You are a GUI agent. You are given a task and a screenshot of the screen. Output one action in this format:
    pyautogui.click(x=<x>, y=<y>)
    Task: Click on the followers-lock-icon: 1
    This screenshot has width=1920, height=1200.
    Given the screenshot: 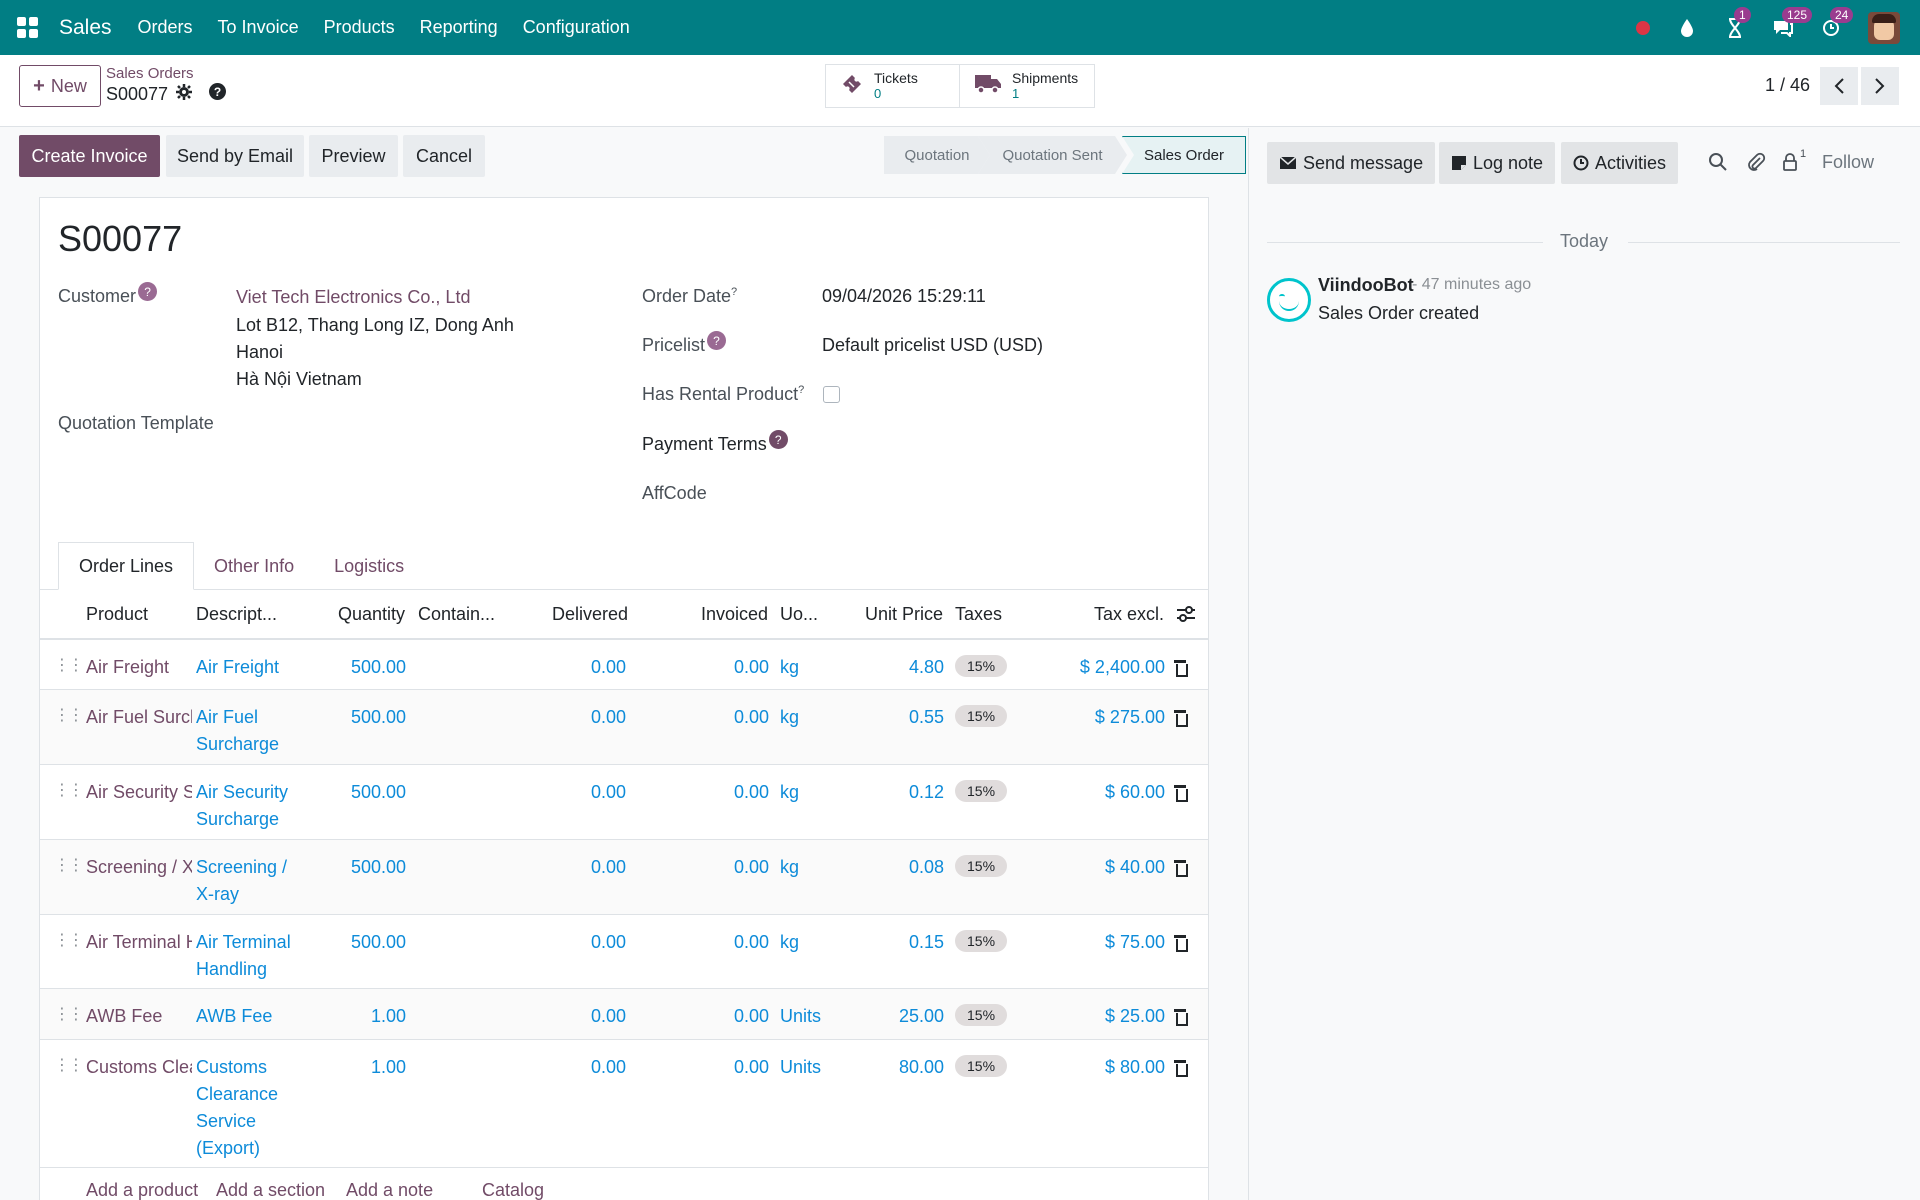 What is the action you would take?
    pyautogui.click(x=1794, y=162)
    